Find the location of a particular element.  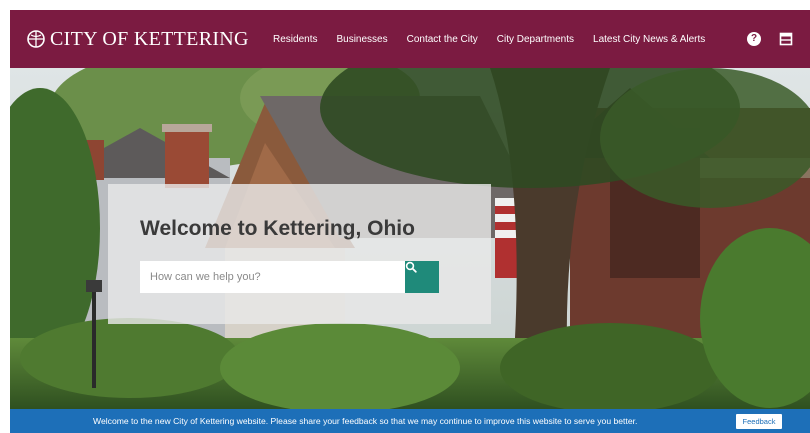

city-seal-icon is located at coordinates (36, 39).